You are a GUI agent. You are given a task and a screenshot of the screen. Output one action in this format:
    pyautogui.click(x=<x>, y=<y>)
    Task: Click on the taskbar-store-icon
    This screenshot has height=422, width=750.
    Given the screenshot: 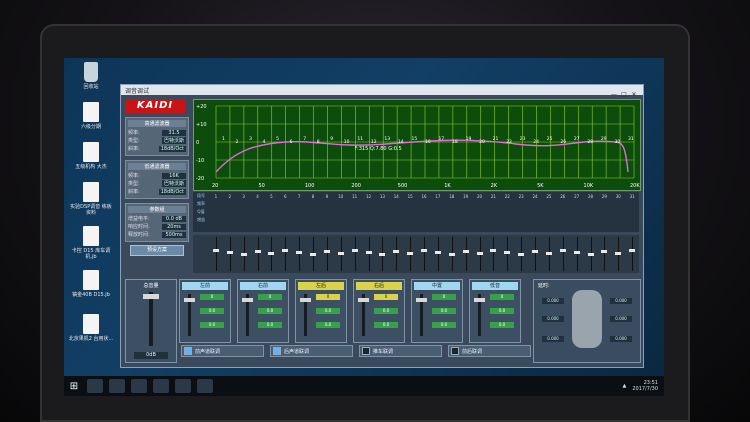 What is the action you would take?
    pyautogui.click(x=161, y=386)
    